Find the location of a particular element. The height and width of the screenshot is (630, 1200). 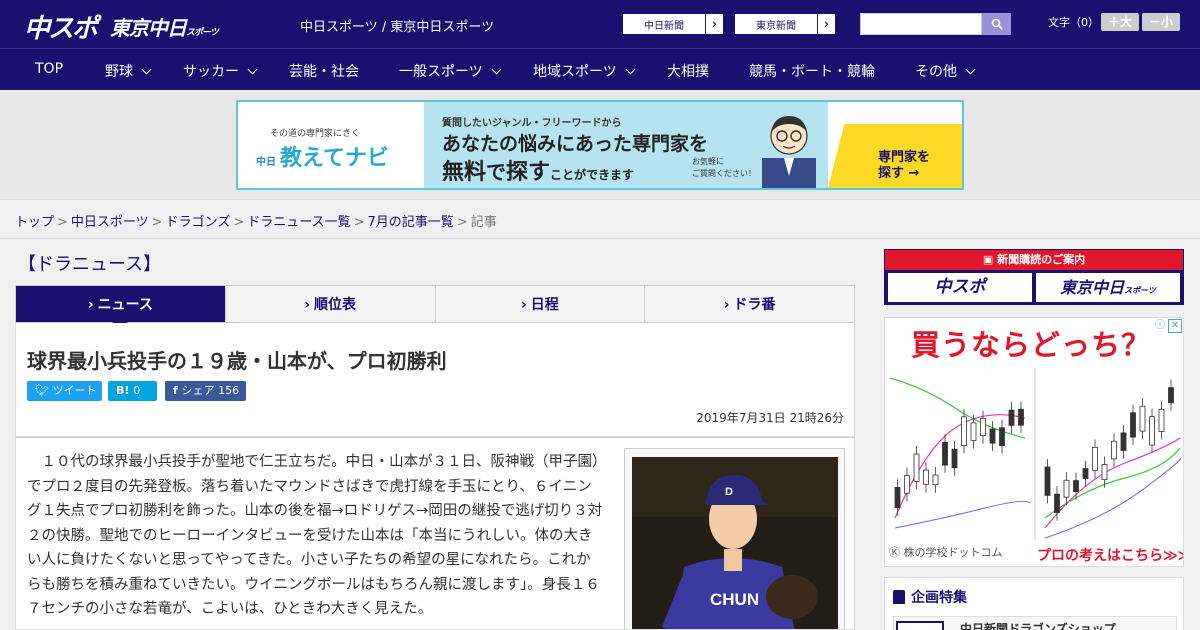

banner-cta: 専門家を 探す → is located at coordinates (904, 166).